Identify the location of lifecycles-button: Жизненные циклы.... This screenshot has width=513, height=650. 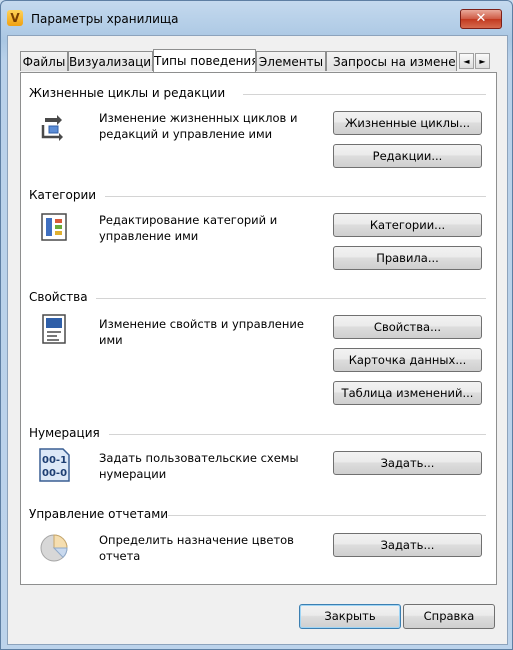
(407, 123).